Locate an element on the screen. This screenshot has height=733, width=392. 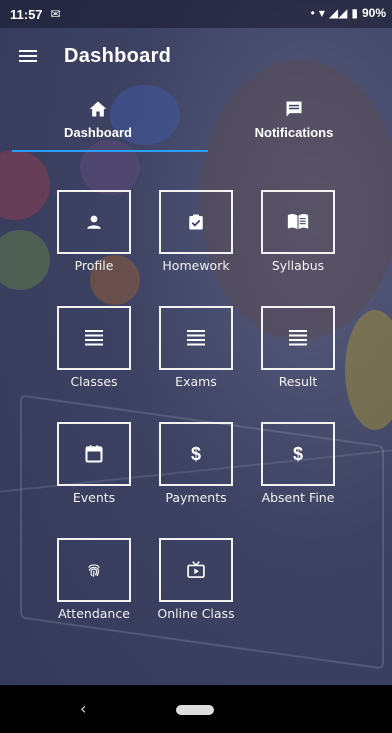
tile-exams: Exams is located at coordinates (196, 347).